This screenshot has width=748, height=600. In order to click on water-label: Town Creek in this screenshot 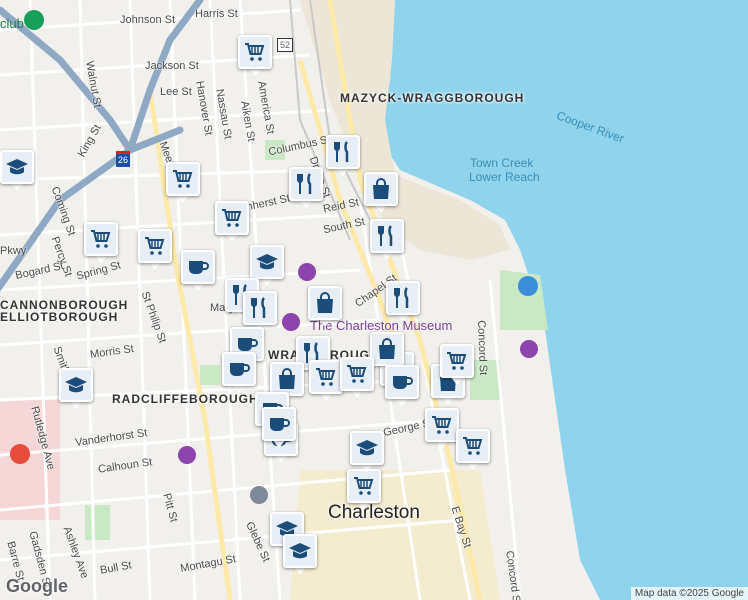, I will do `click(502, 163)`.